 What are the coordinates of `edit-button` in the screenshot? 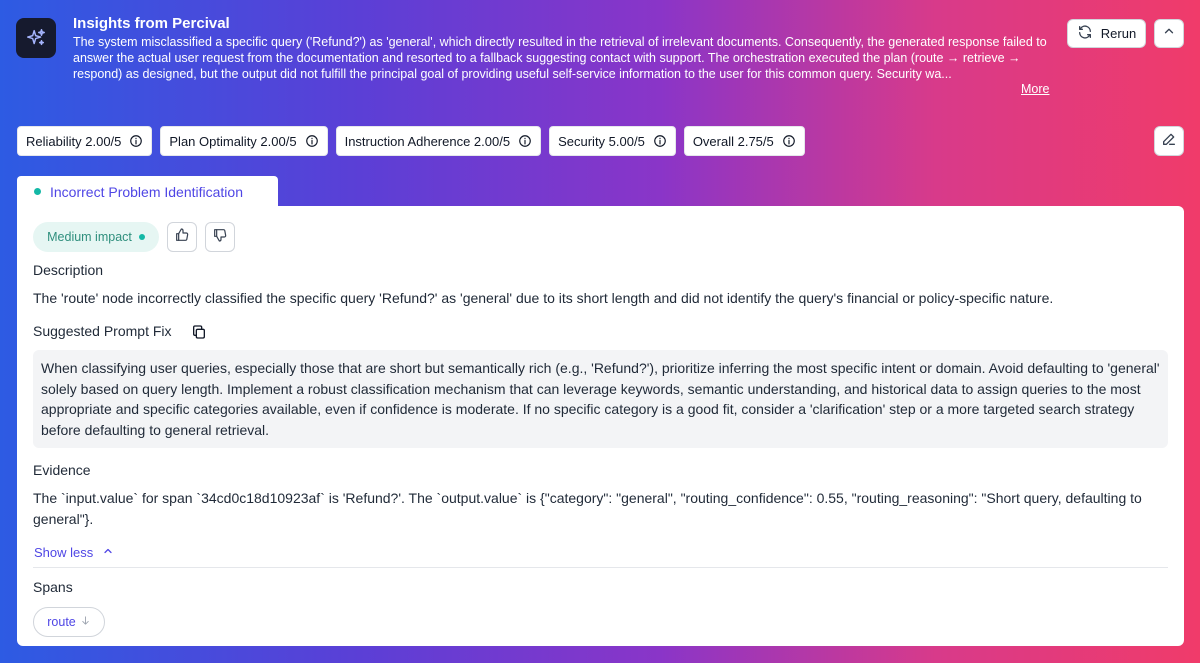 It's located at (1169, 141).